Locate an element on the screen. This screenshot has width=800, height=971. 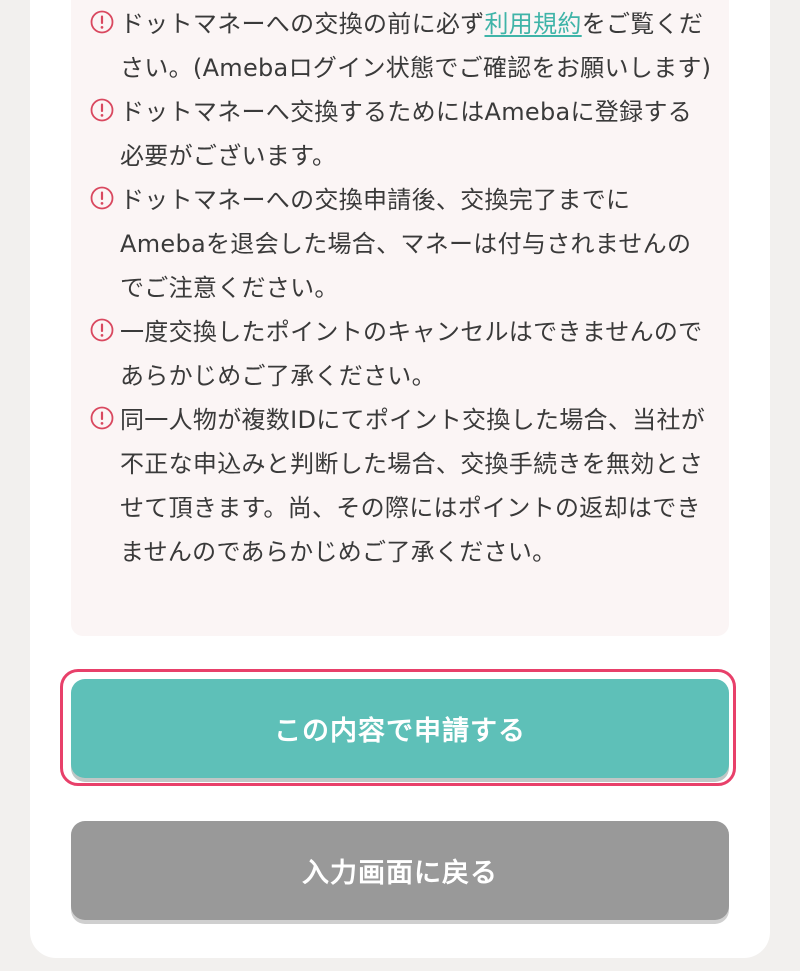
back-to-input-button: 入力画面に戻る is located at coordinates (400, 870).